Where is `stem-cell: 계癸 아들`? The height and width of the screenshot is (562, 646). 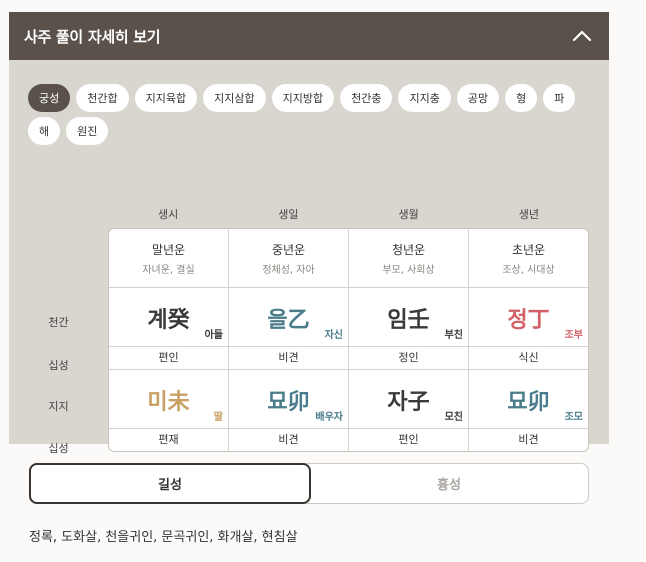 stem-cell: 계癸 아들 is located at coordinates (169, 317).